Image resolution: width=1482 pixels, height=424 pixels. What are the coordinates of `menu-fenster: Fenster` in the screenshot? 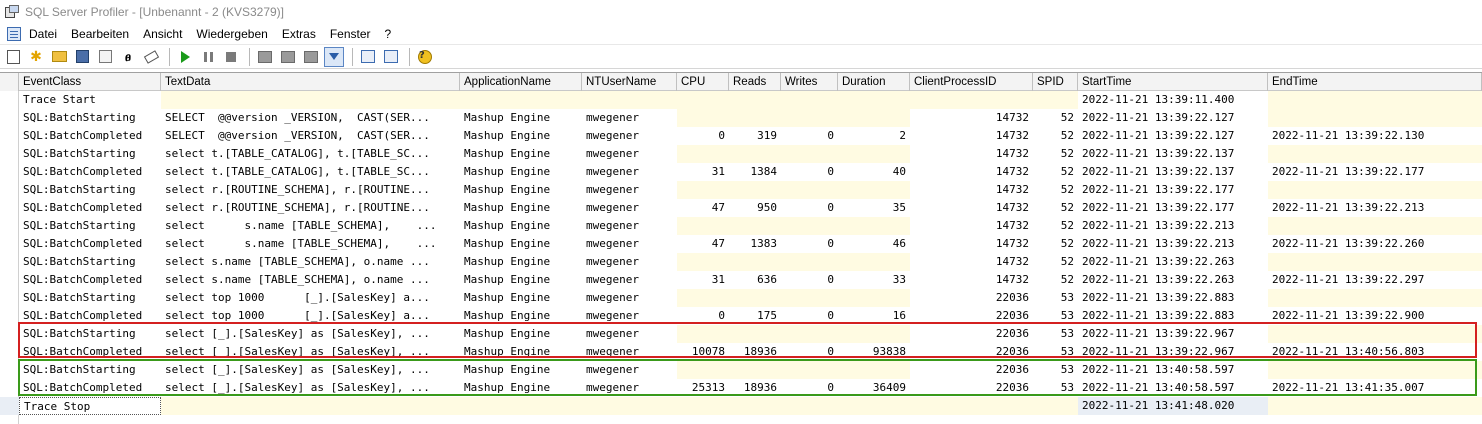 It's located at (350, 34).